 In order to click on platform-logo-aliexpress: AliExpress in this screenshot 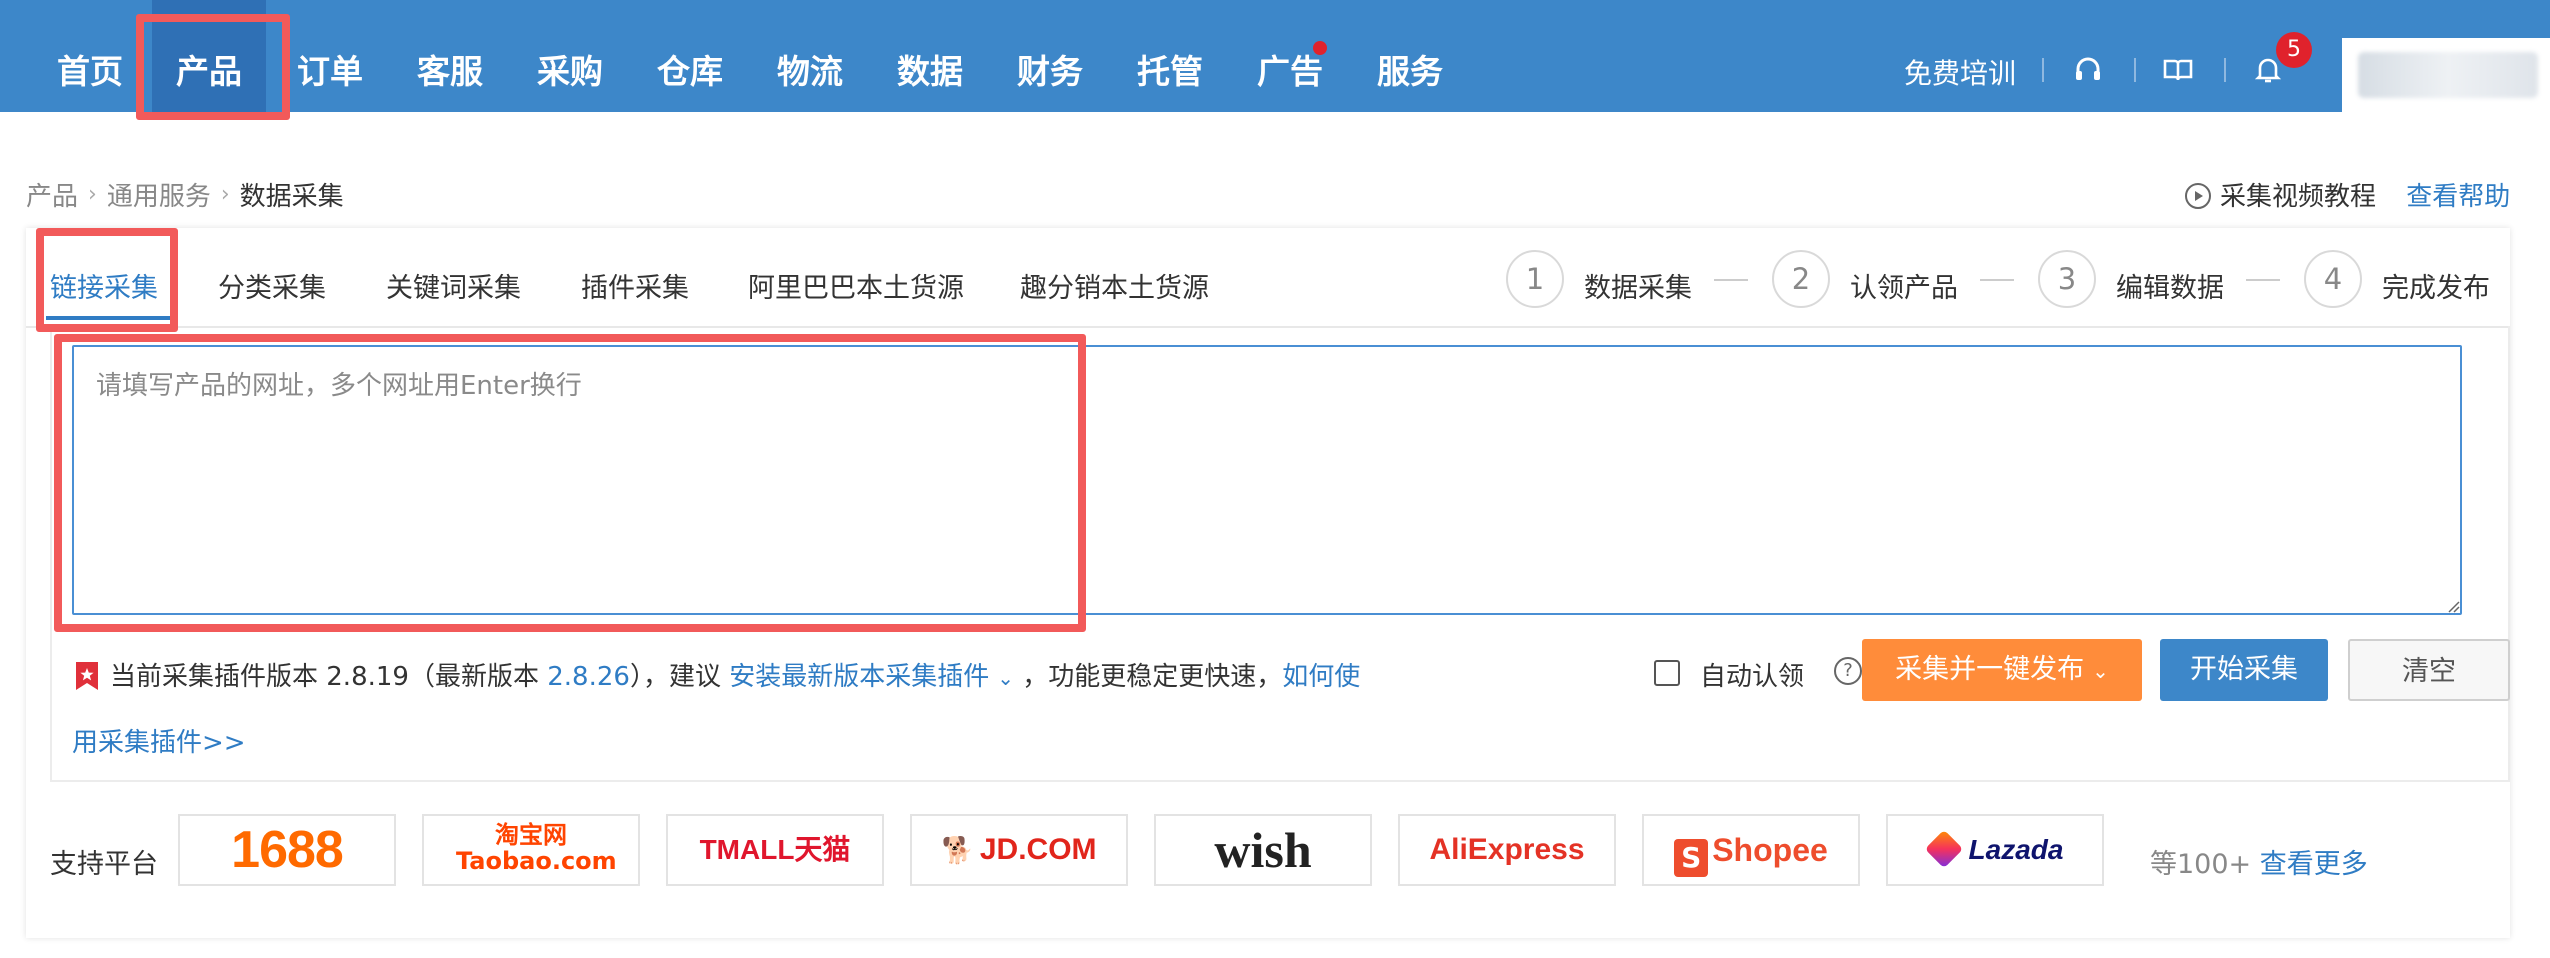, I will do `click(1507, 850)`.